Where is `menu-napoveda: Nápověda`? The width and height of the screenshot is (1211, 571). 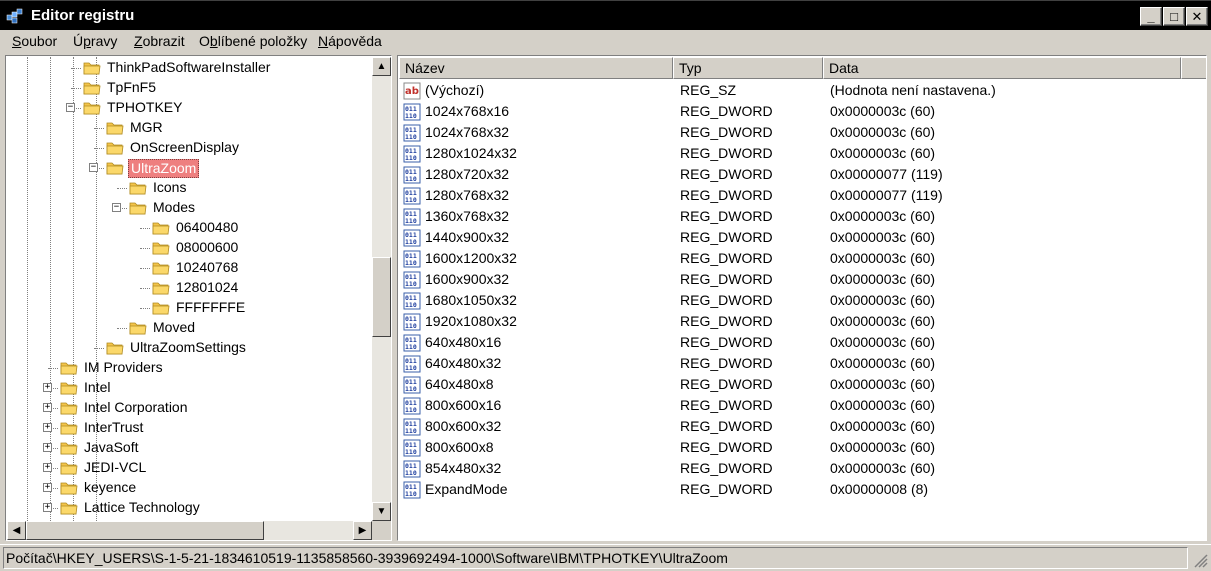
menu-napoveda: Nápověda is located at coordinates (350, 41).